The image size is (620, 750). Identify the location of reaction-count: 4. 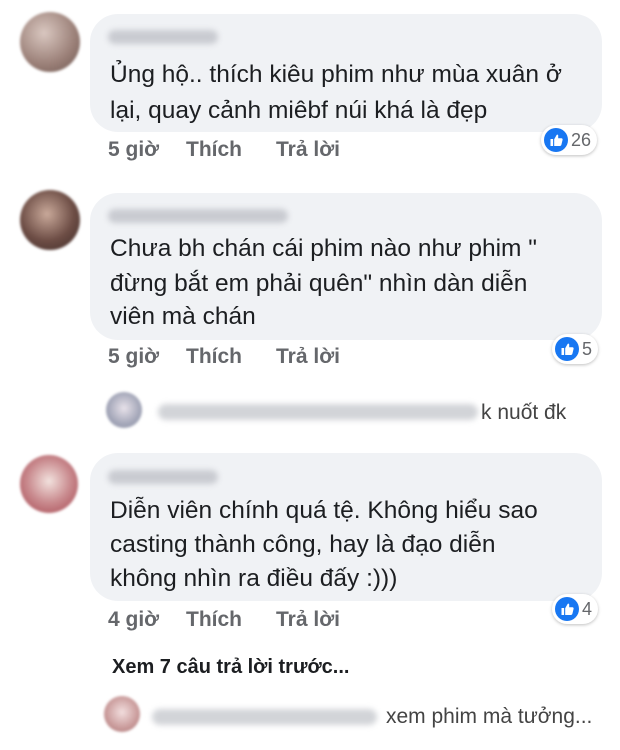
(575, 609).